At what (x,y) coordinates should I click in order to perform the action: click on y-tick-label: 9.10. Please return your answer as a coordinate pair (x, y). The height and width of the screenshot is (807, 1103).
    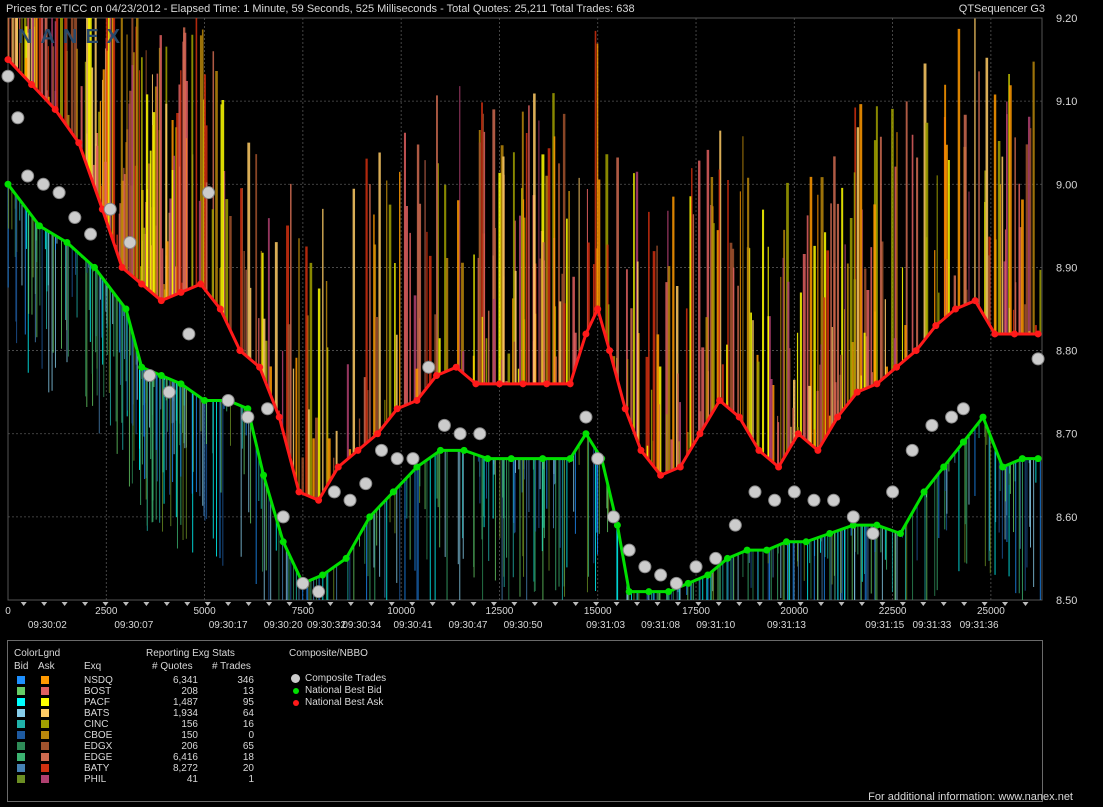
    Looking at the image, I should click on (1066, 102).